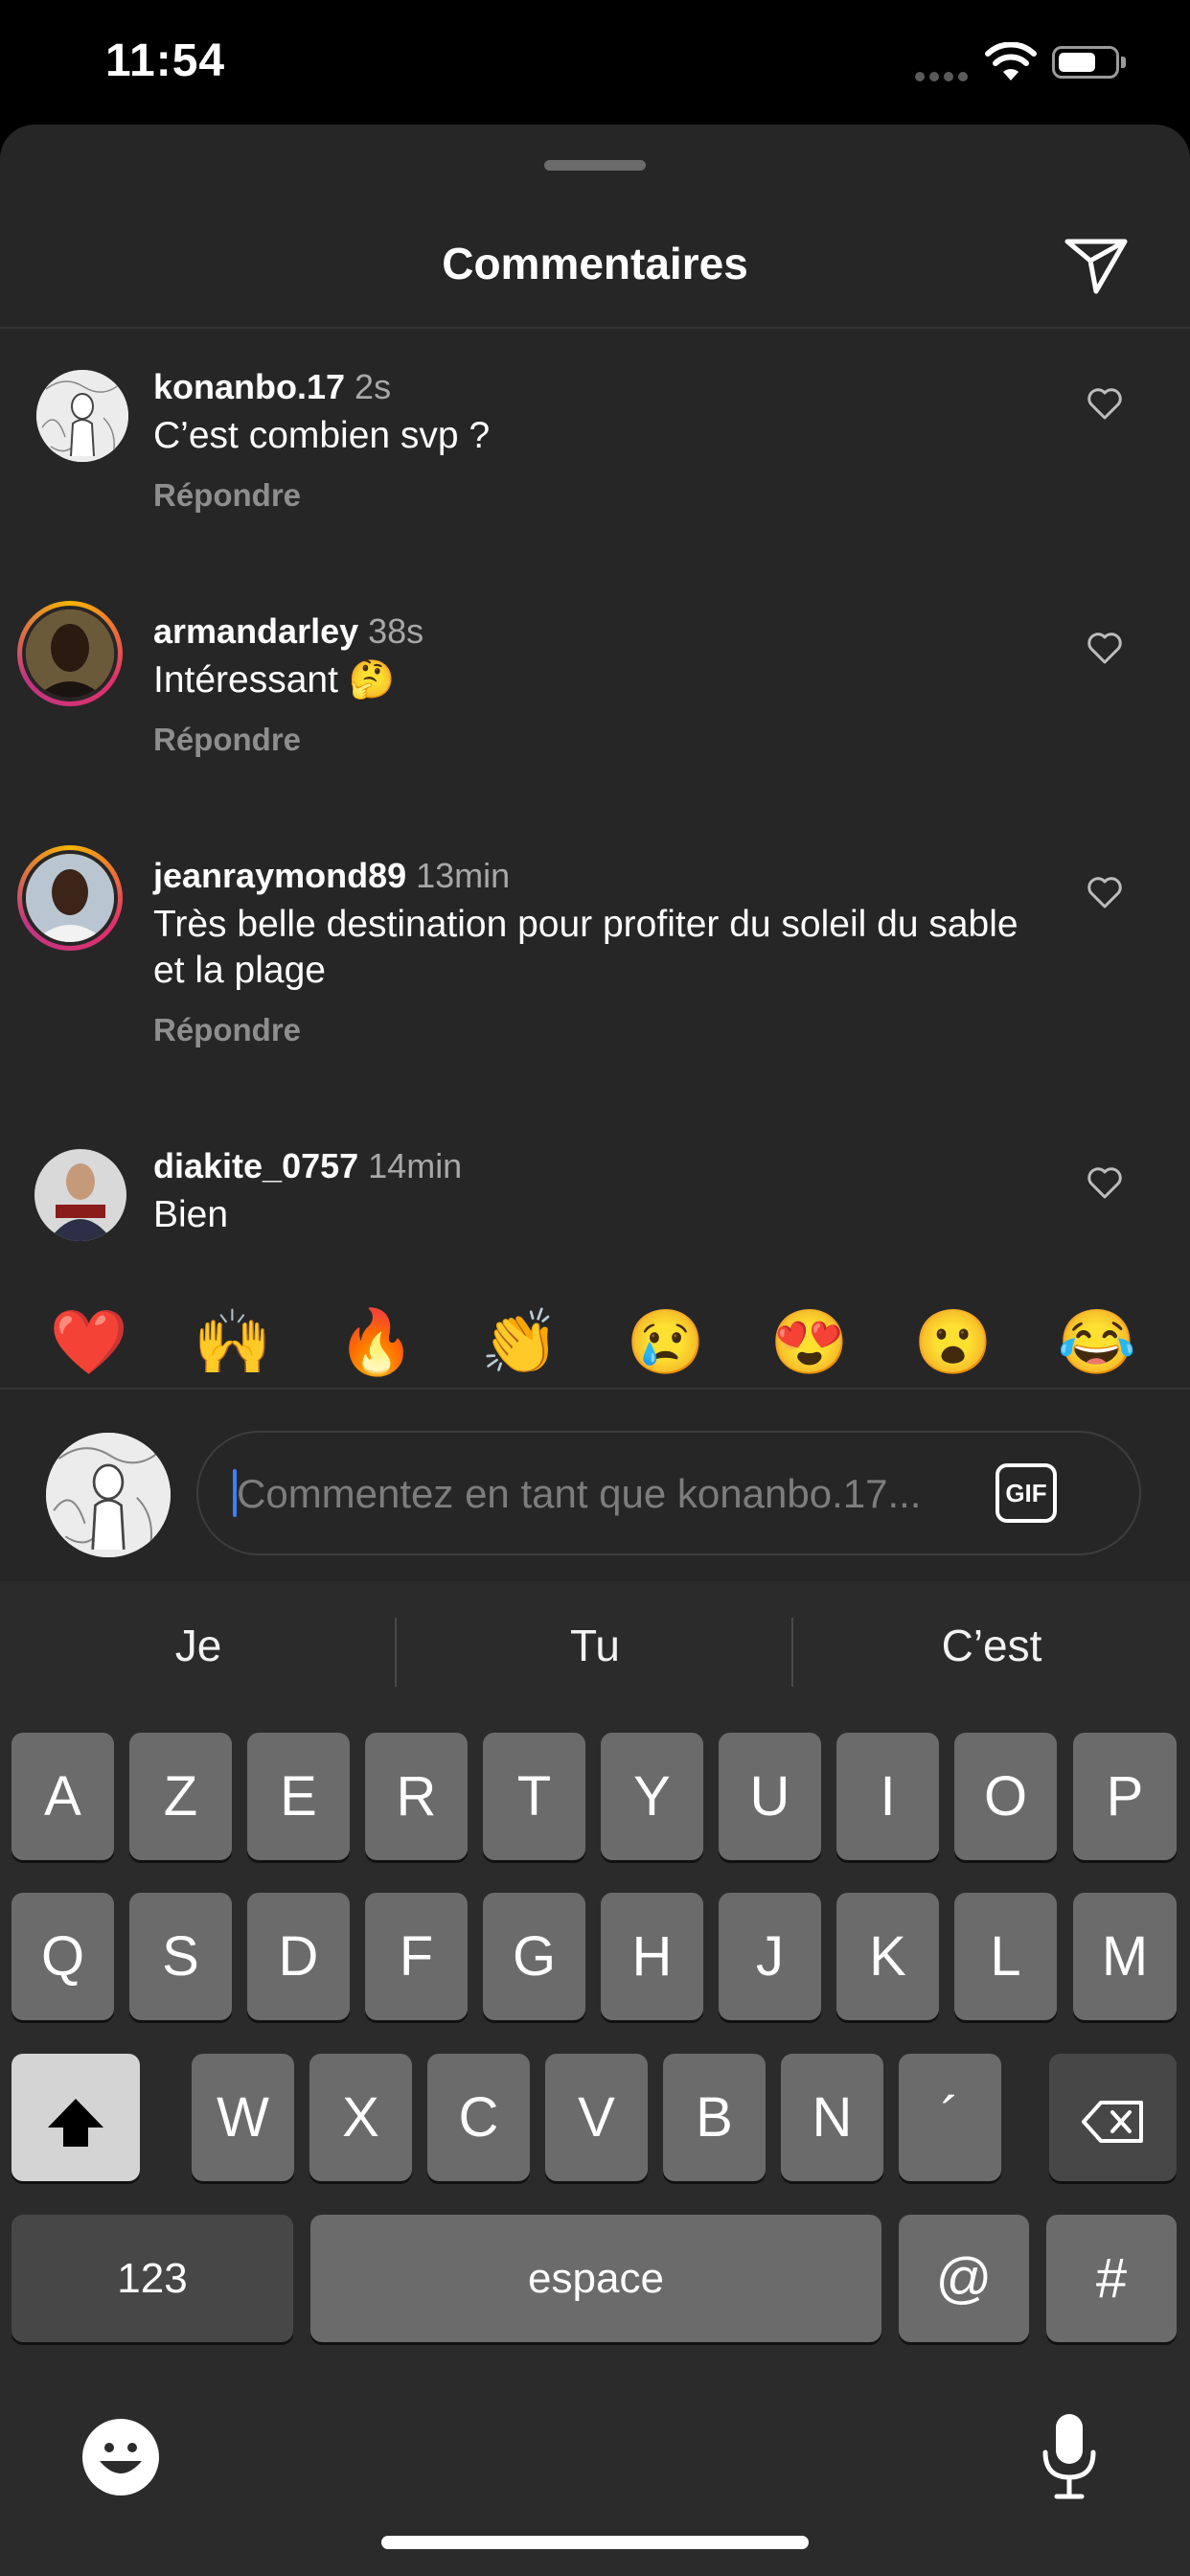 The image size is (1190, 2576). I want to click on suggestion-1: Je, so click(199, 1645).